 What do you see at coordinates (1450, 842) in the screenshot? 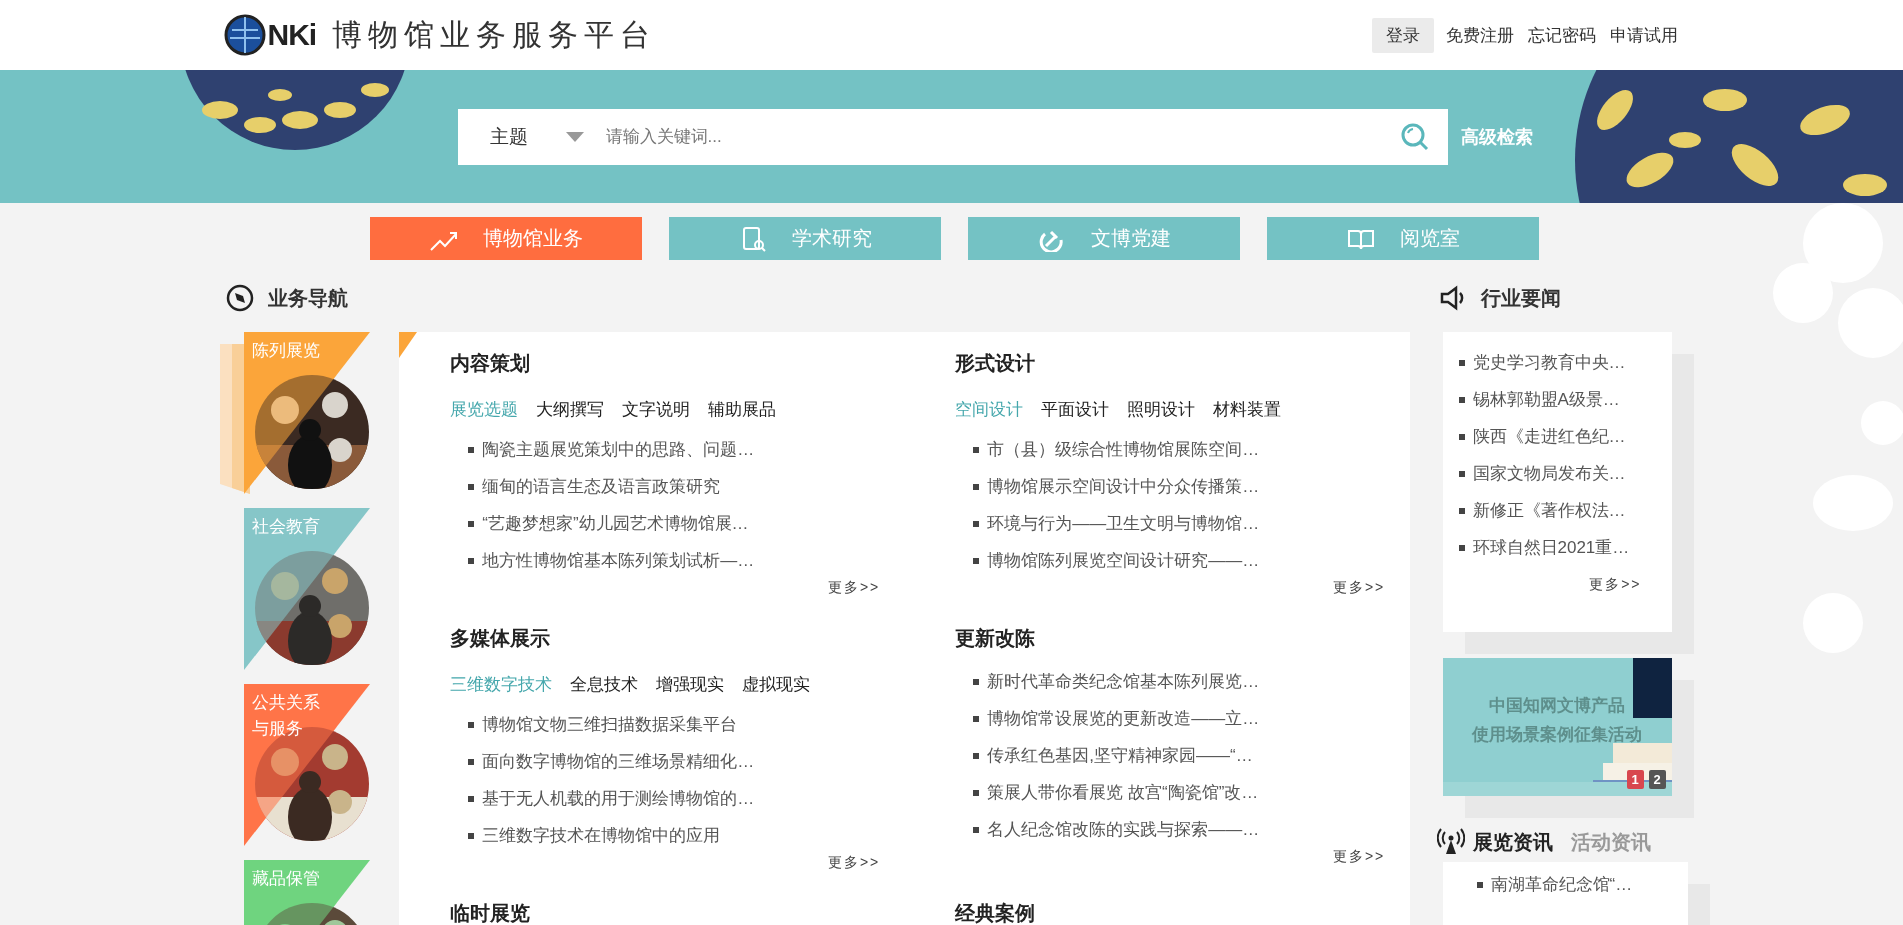
I see `antenna-icon` at bounding box center [1450, 842].